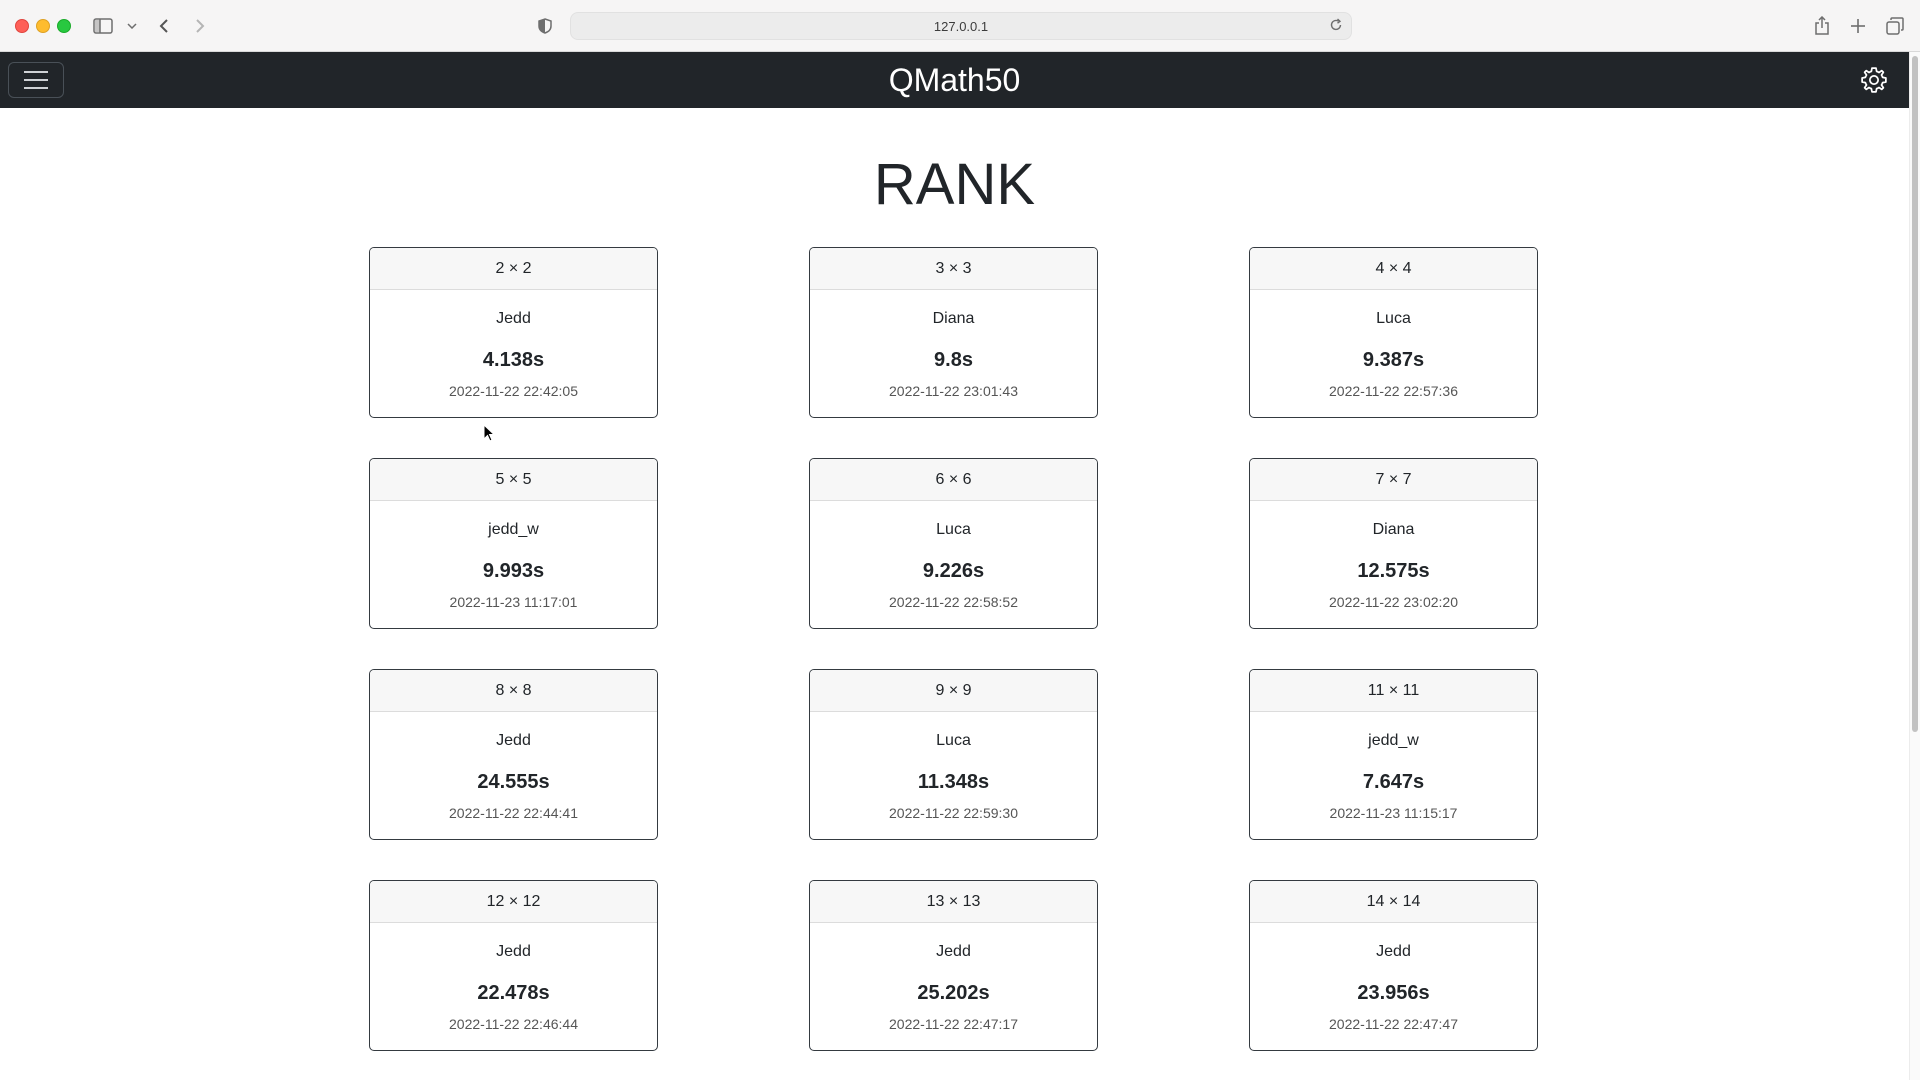 The height and width of the screenshot is (1080, 1920). I want to click on back-icon, so click(164, 26).